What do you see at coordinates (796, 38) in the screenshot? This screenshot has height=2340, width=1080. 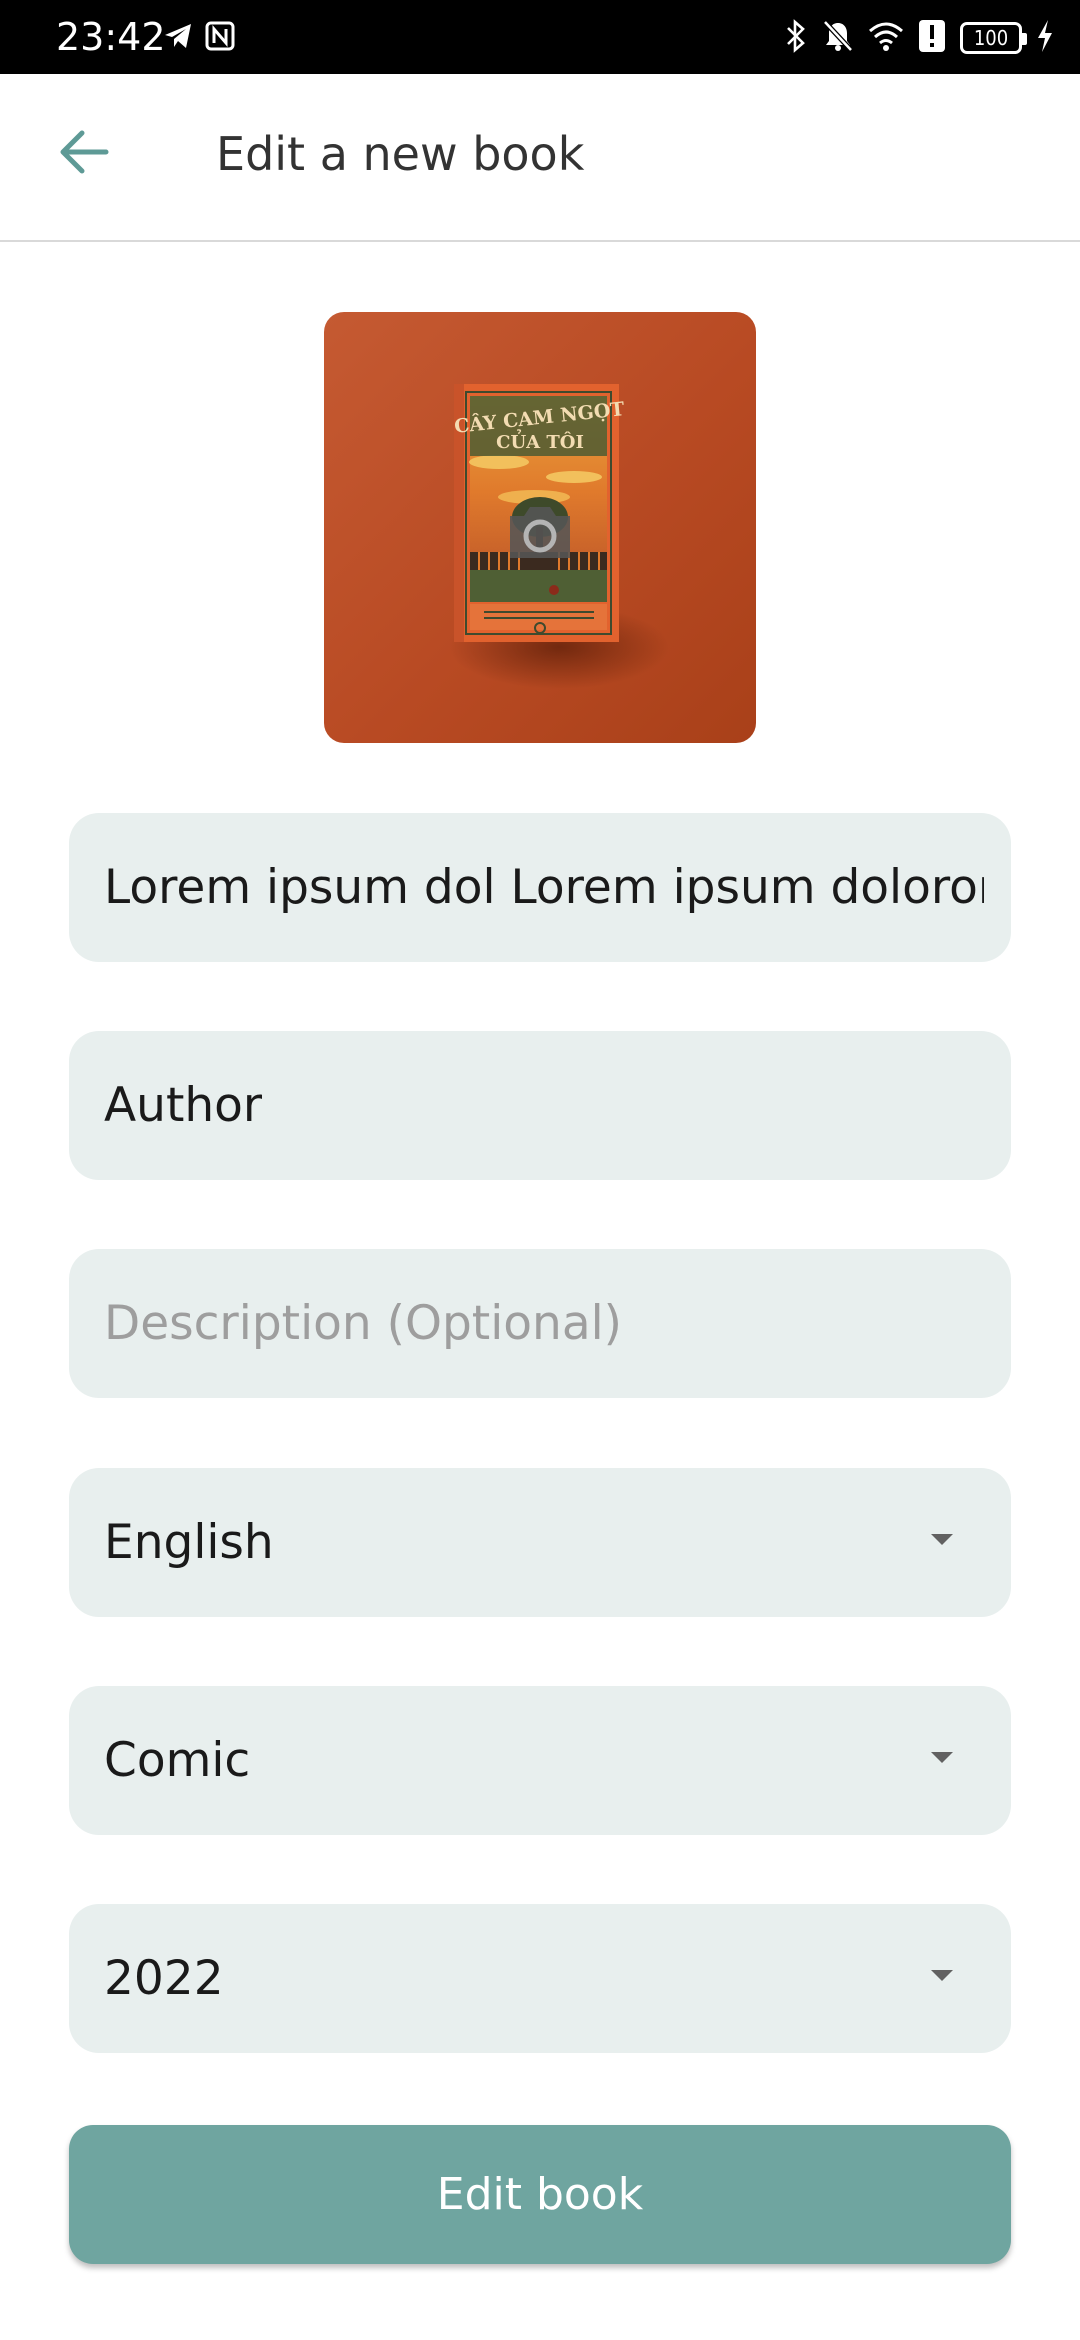 I see `bluetooth-icon` at bounding box center [796, 38].